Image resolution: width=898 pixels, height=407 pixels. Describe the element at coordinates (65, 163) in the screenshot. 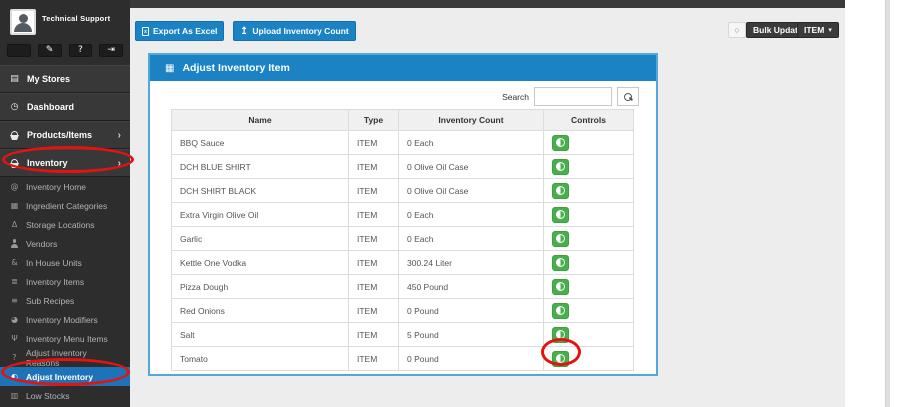

I see `sidebar-item-inventory: Inventory ›` at that location.